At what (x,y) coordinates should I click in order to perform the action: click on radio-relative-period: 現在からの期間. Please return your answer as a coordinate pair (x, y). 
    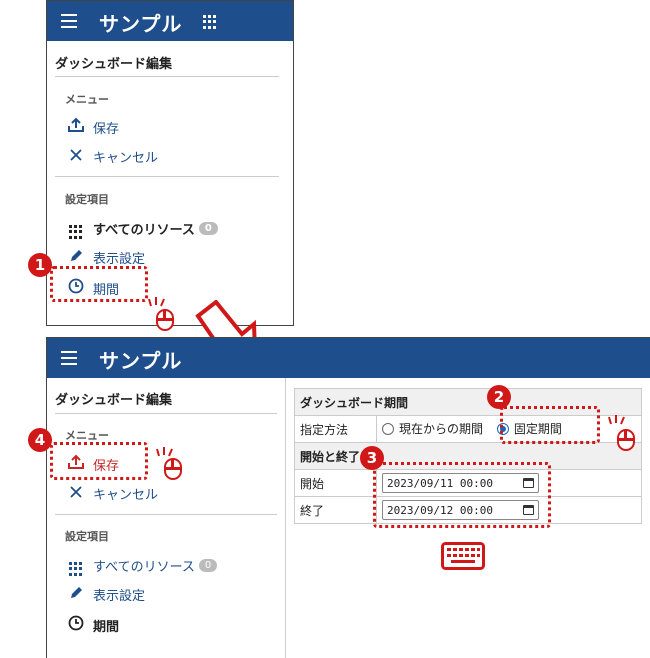
    Looking at the image, I should click on (432, 428).